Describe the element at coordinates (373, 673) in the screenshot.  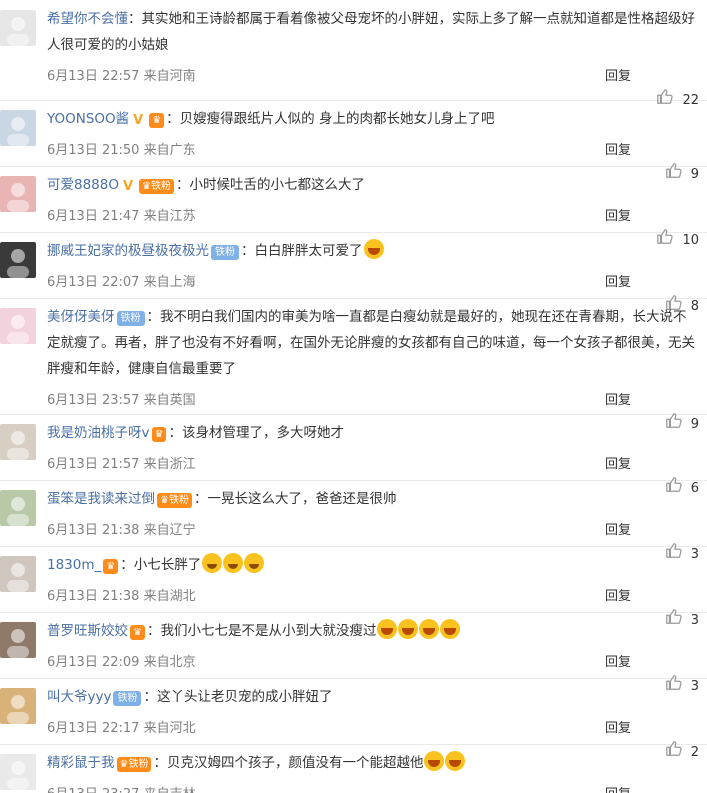
I see `comment-meta: 6月13日 22:09 来自北京 回复 3` at that location.